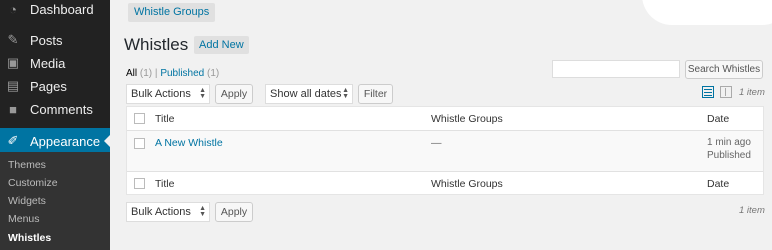 This screenshot has height=250, width=772. What do you see at coordinates (46, 40) in the screenshot?
I see `menu-item-label: Posts` at bounding box center [46, 40].